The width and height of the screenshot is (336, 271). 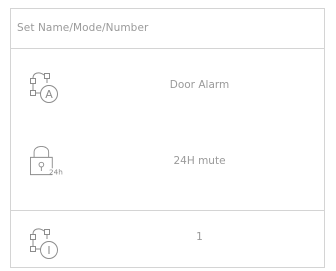 I want to click on mode-badge: A, so click(x=49, y=94).